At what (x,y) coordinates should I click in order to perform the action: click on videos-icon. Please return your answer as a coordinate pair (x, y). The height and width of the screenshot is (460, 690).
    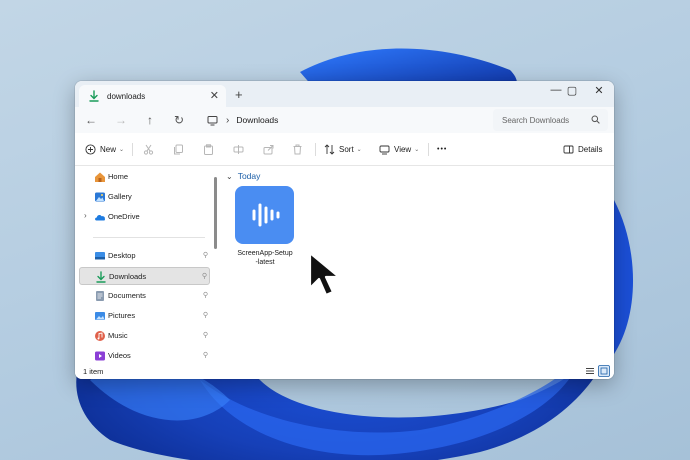
    Looking at the image, I should click on (100, 356).